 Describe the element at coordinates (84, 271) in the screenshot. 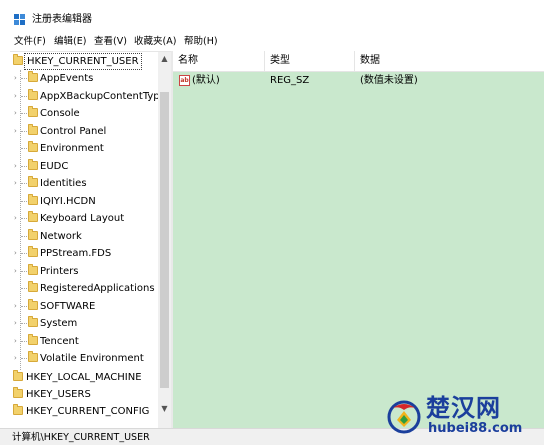

I see `tree-item: › Printers` at that location.